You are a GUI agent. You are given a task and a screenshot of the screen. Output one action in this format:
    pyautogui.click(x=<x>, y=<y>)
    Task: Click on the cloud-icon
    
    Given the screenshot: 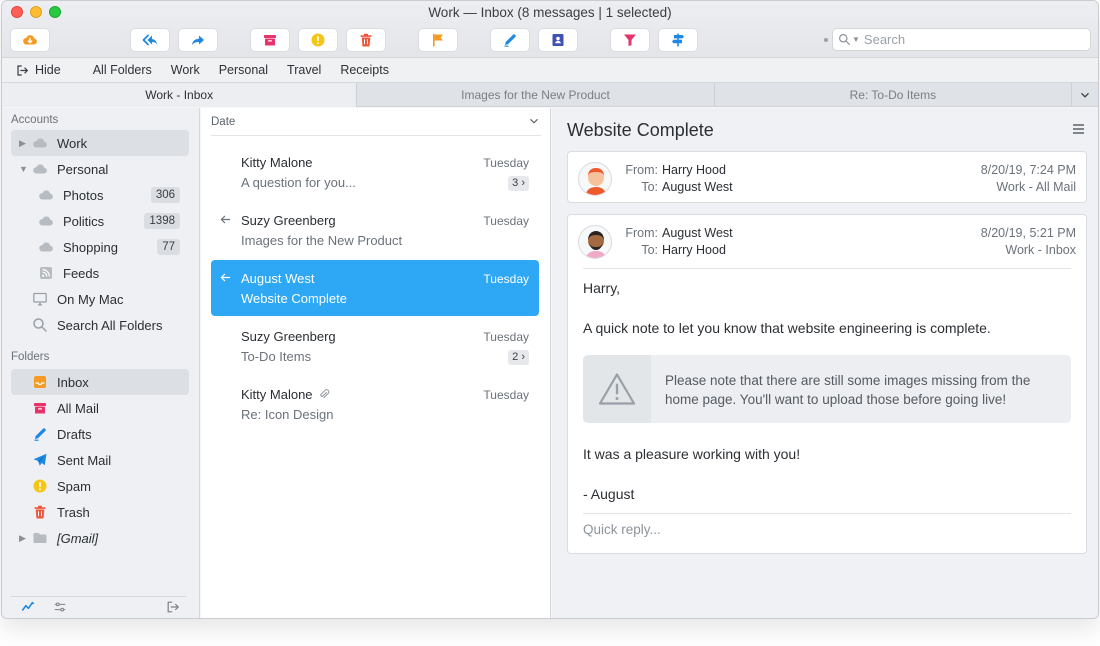 What is the action you would take?
    pyautogui.click(x=40, y=143)
    